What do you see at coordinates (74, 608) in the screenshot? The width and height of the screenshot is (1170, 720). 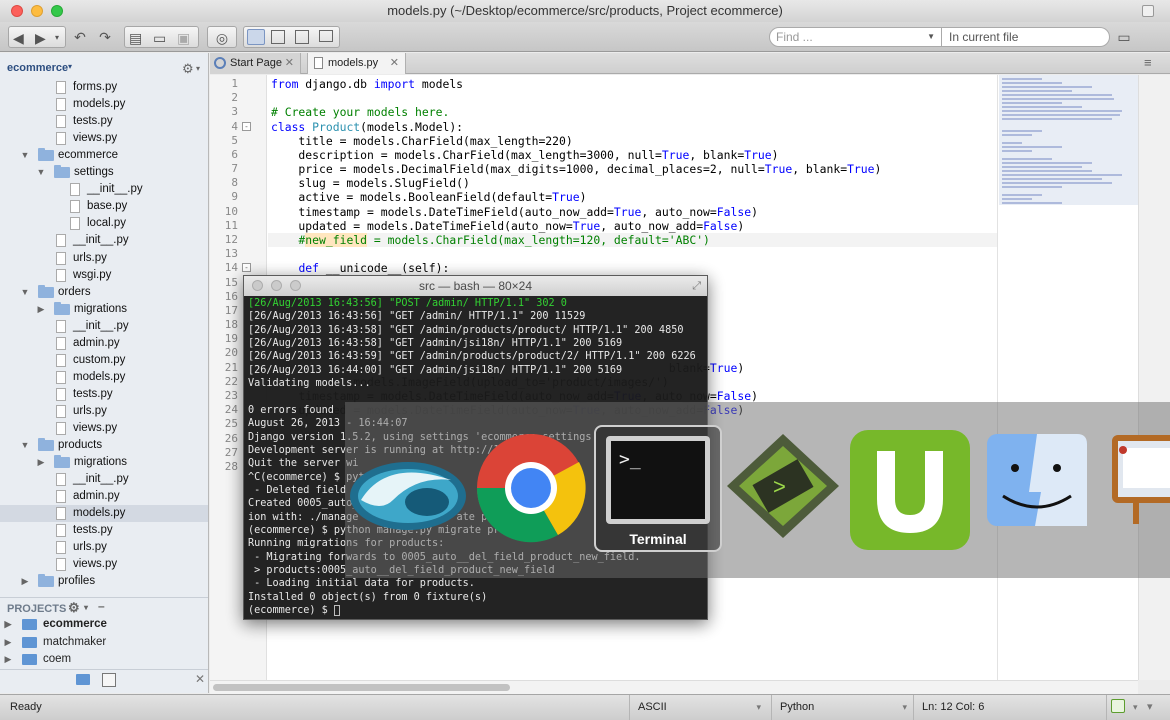 I see `projects-gear-icon: ⚙` at bounding box center [74, 608].